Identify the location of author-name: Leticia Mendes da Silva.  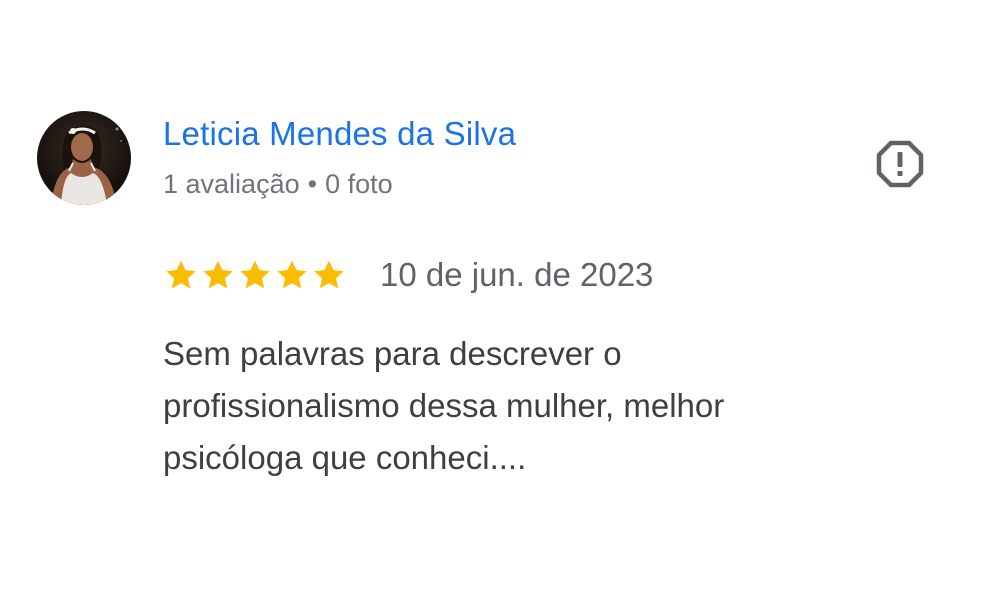
(339, 134).